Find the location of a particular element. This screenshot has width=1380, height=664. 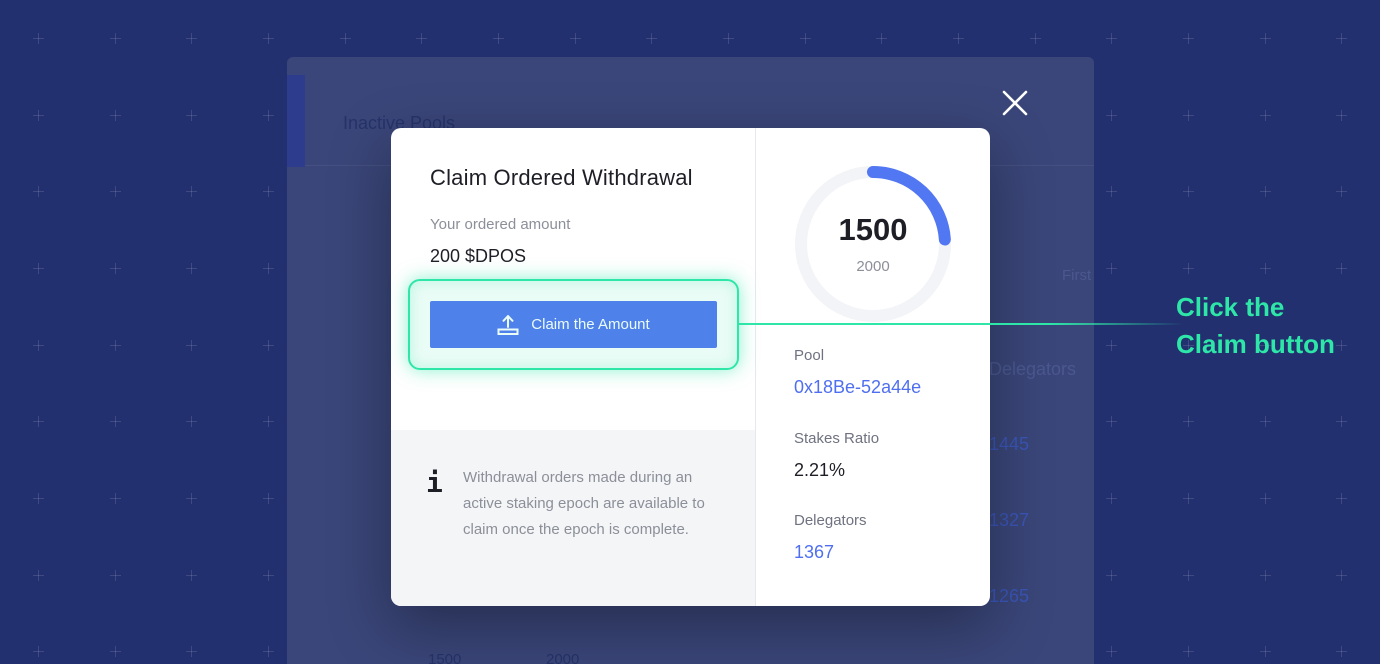

close-button is located at coordinates (1015, 103).